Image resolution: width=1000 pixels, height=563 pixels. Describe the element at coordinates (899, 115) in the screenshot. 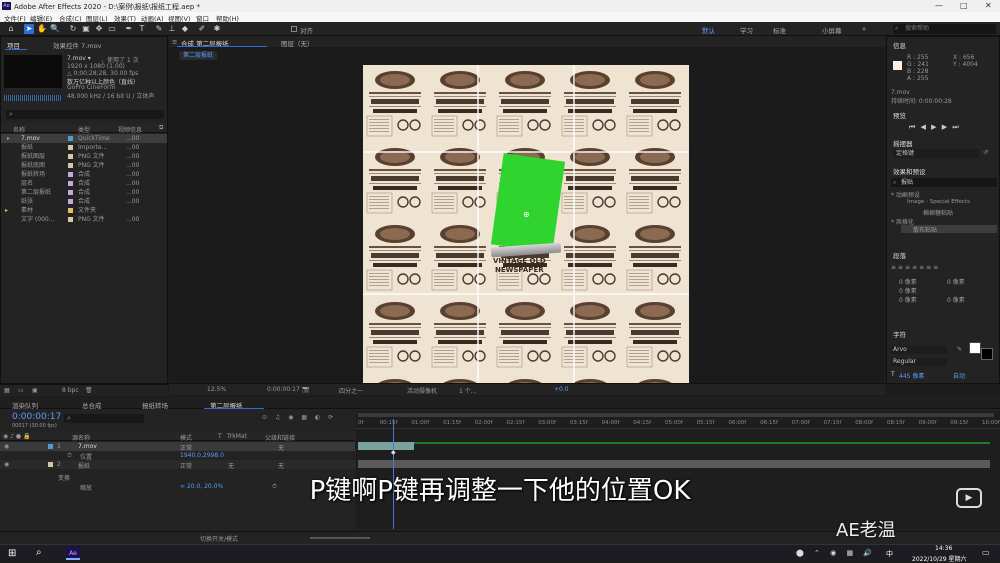

I see `tab-preview: 预览` at that location.